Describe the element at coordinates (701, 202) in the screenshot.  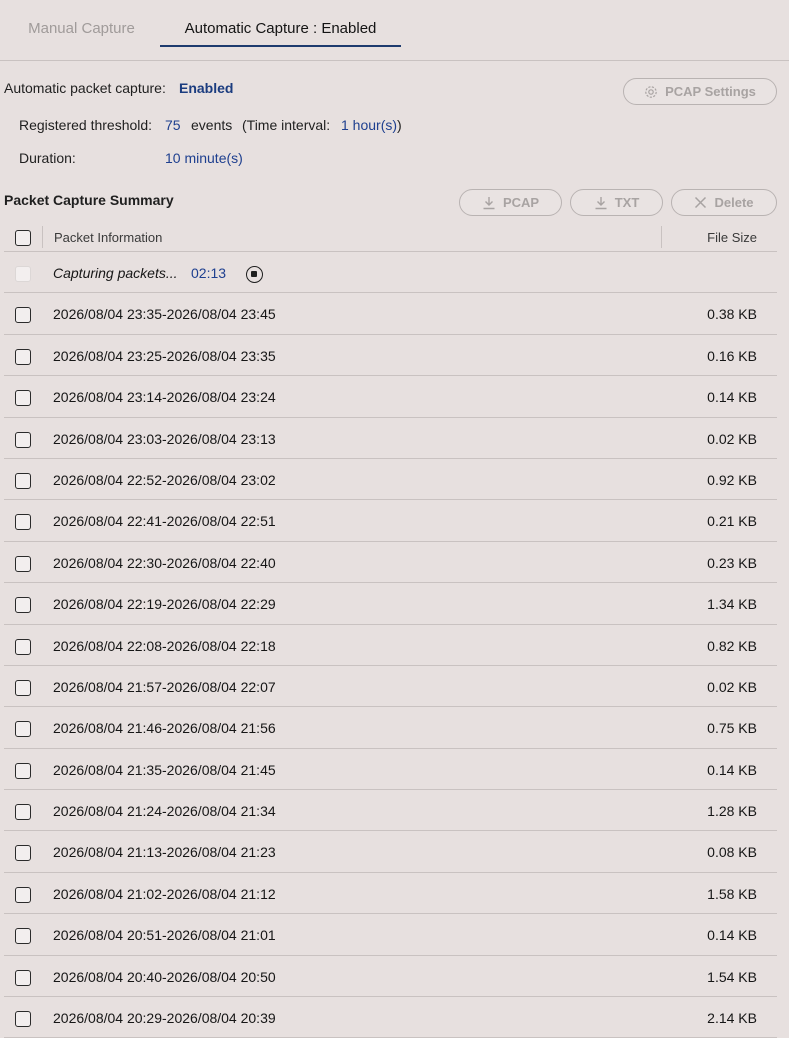
I see `close-icon` at that location.